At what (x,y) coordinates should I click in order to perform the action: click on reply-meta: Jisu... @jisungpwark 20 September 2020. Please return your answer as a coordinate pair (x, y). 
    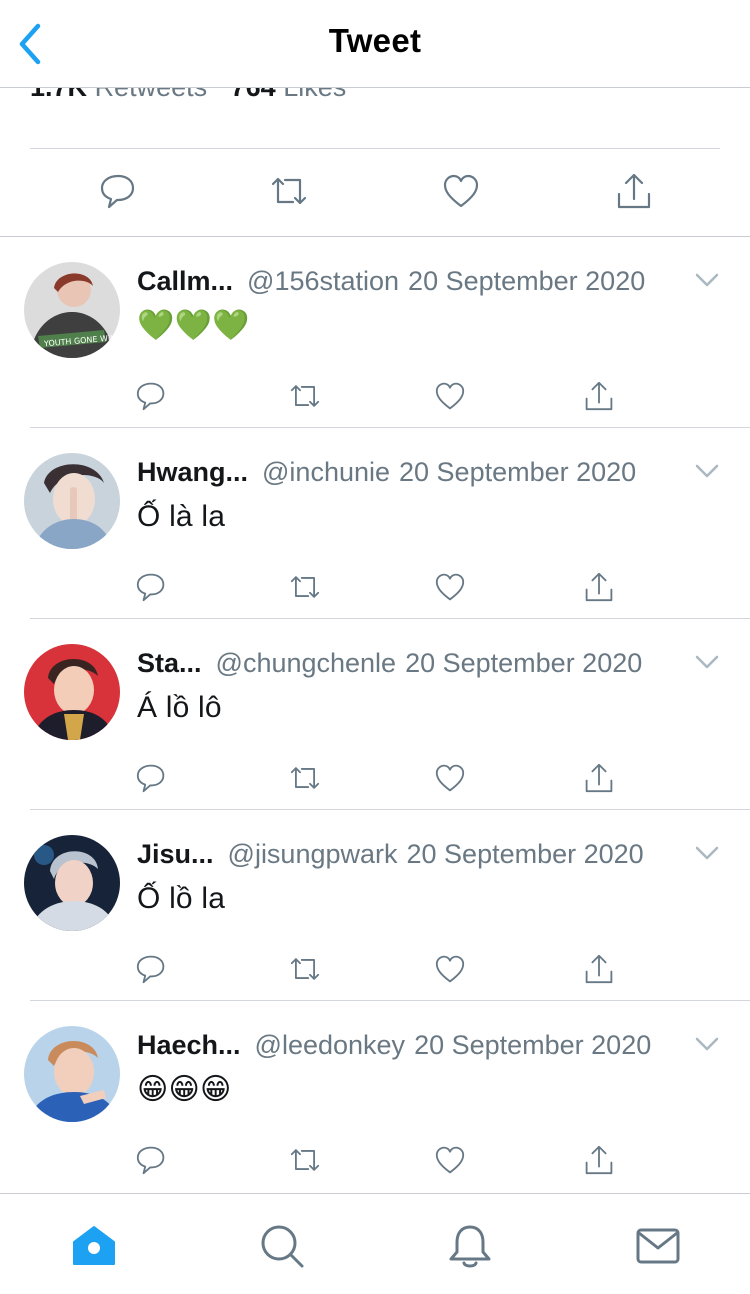
    Looking at the image, I should click on (411, 854).